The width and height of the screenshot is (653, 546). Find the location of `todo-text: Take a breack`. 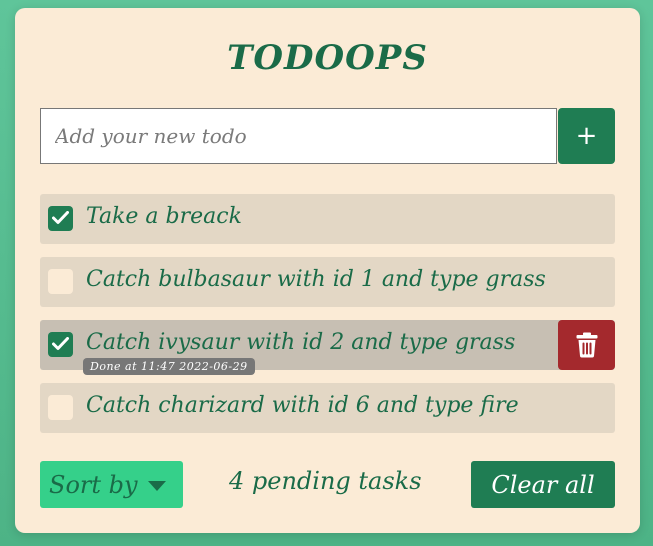

todo-text: Take a breack is located at coordinates (164, 216).